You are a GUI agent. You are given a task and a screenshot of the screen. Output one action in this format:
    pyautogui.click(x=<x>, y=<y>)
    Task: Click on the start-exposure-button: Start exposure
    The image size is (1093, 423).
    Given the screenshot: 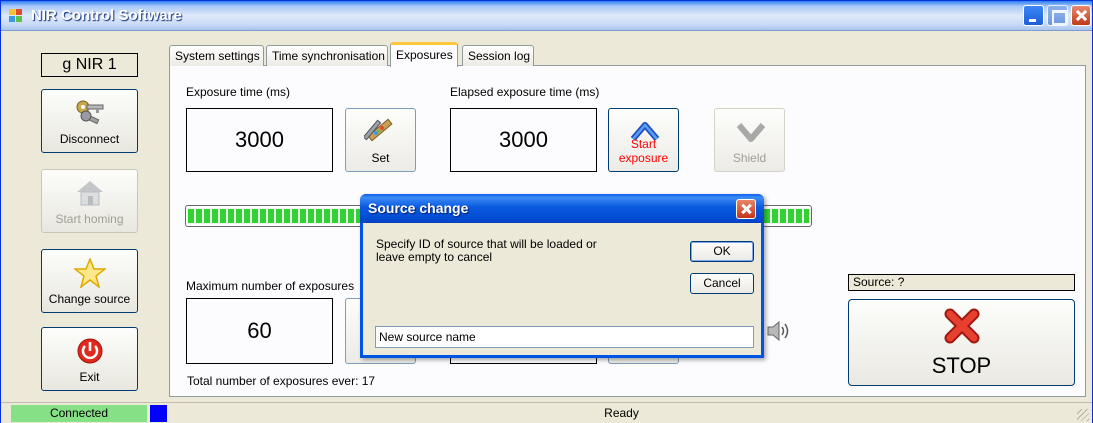 What is the action you would take?
    pyautogui.click(x=643, y=140)
    